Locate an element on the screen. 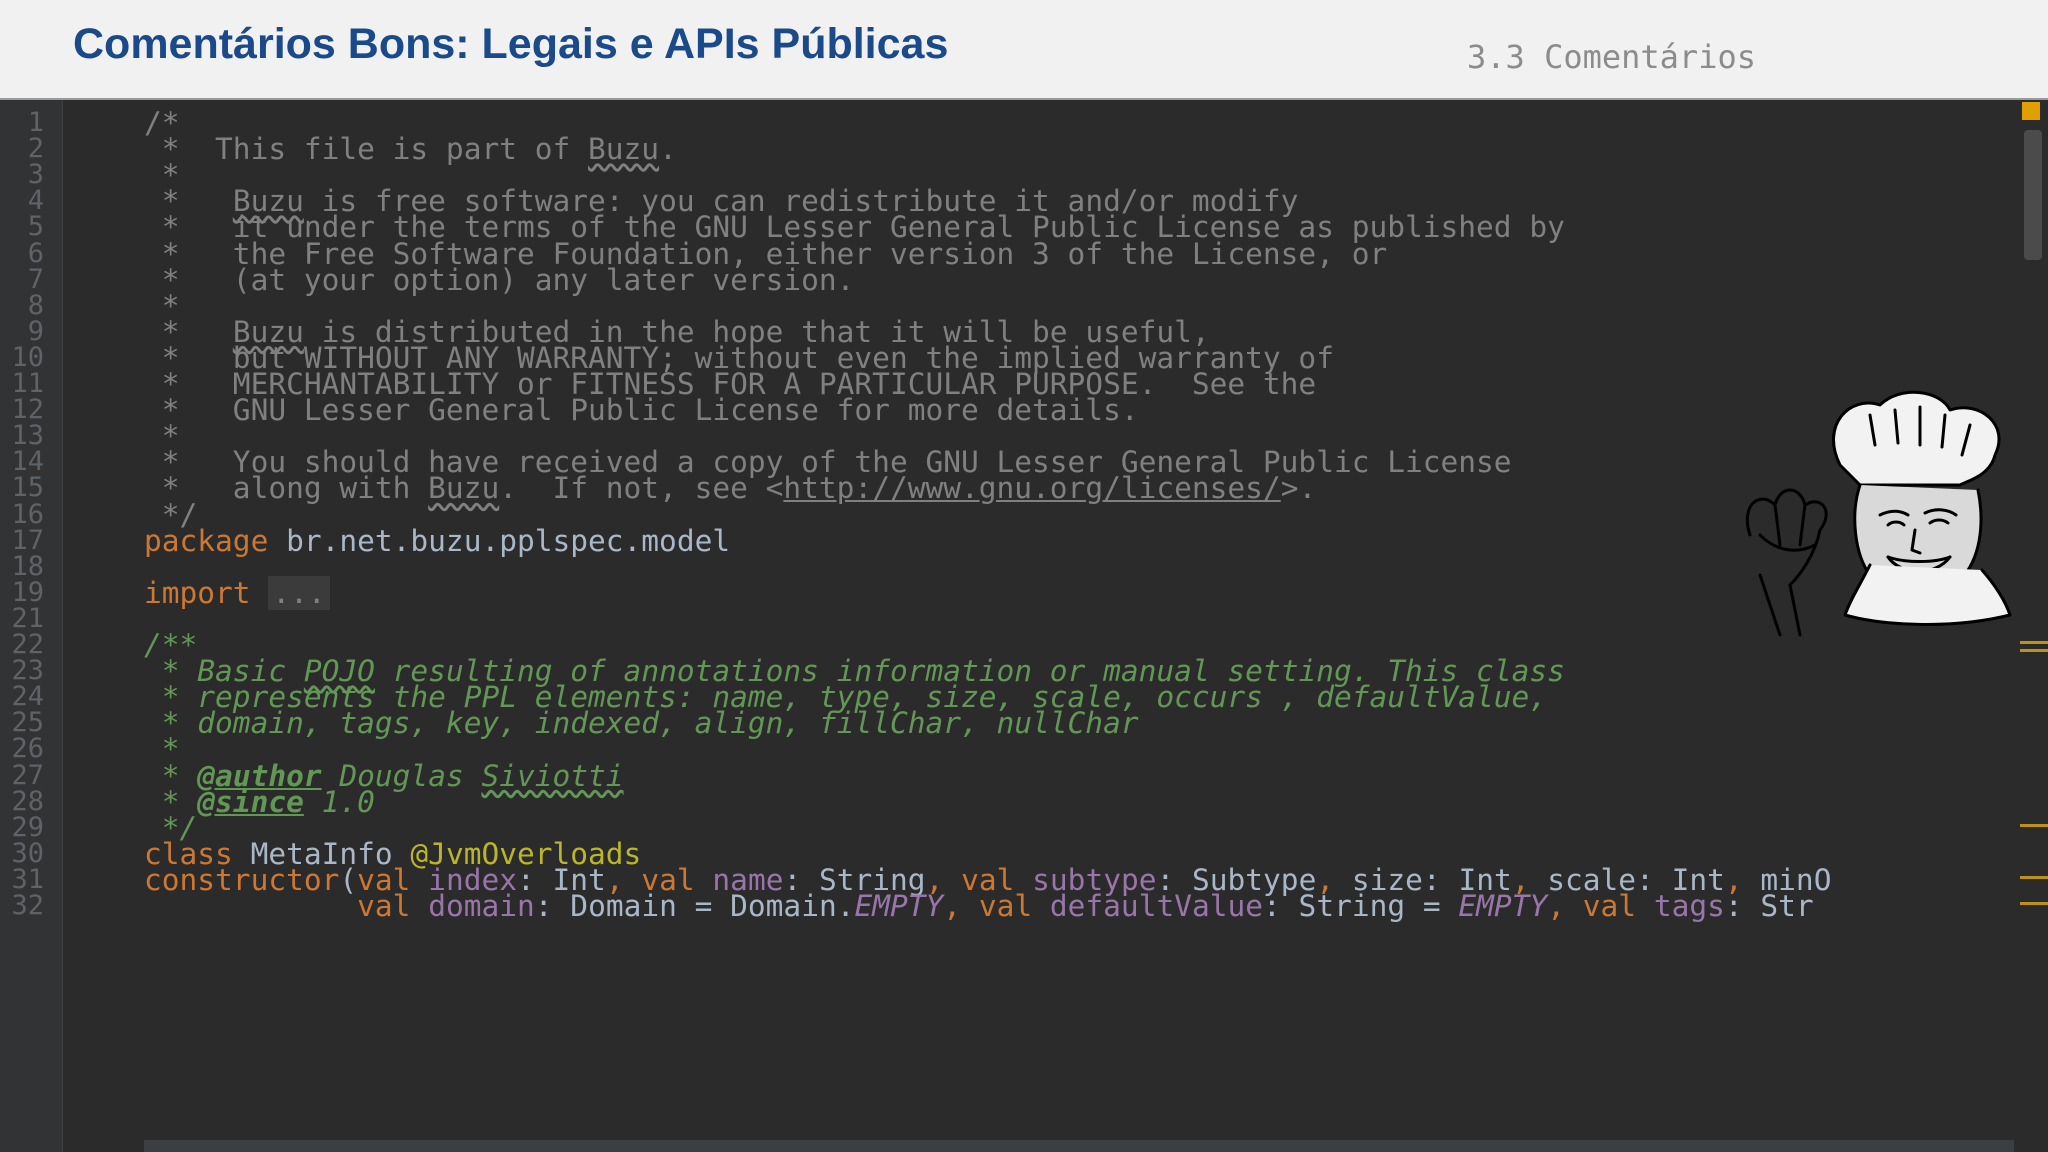 The height and width of the screenshot is (1152, 2048). section-label: 3.3 Comentários is located at coordinates (1611, 57).